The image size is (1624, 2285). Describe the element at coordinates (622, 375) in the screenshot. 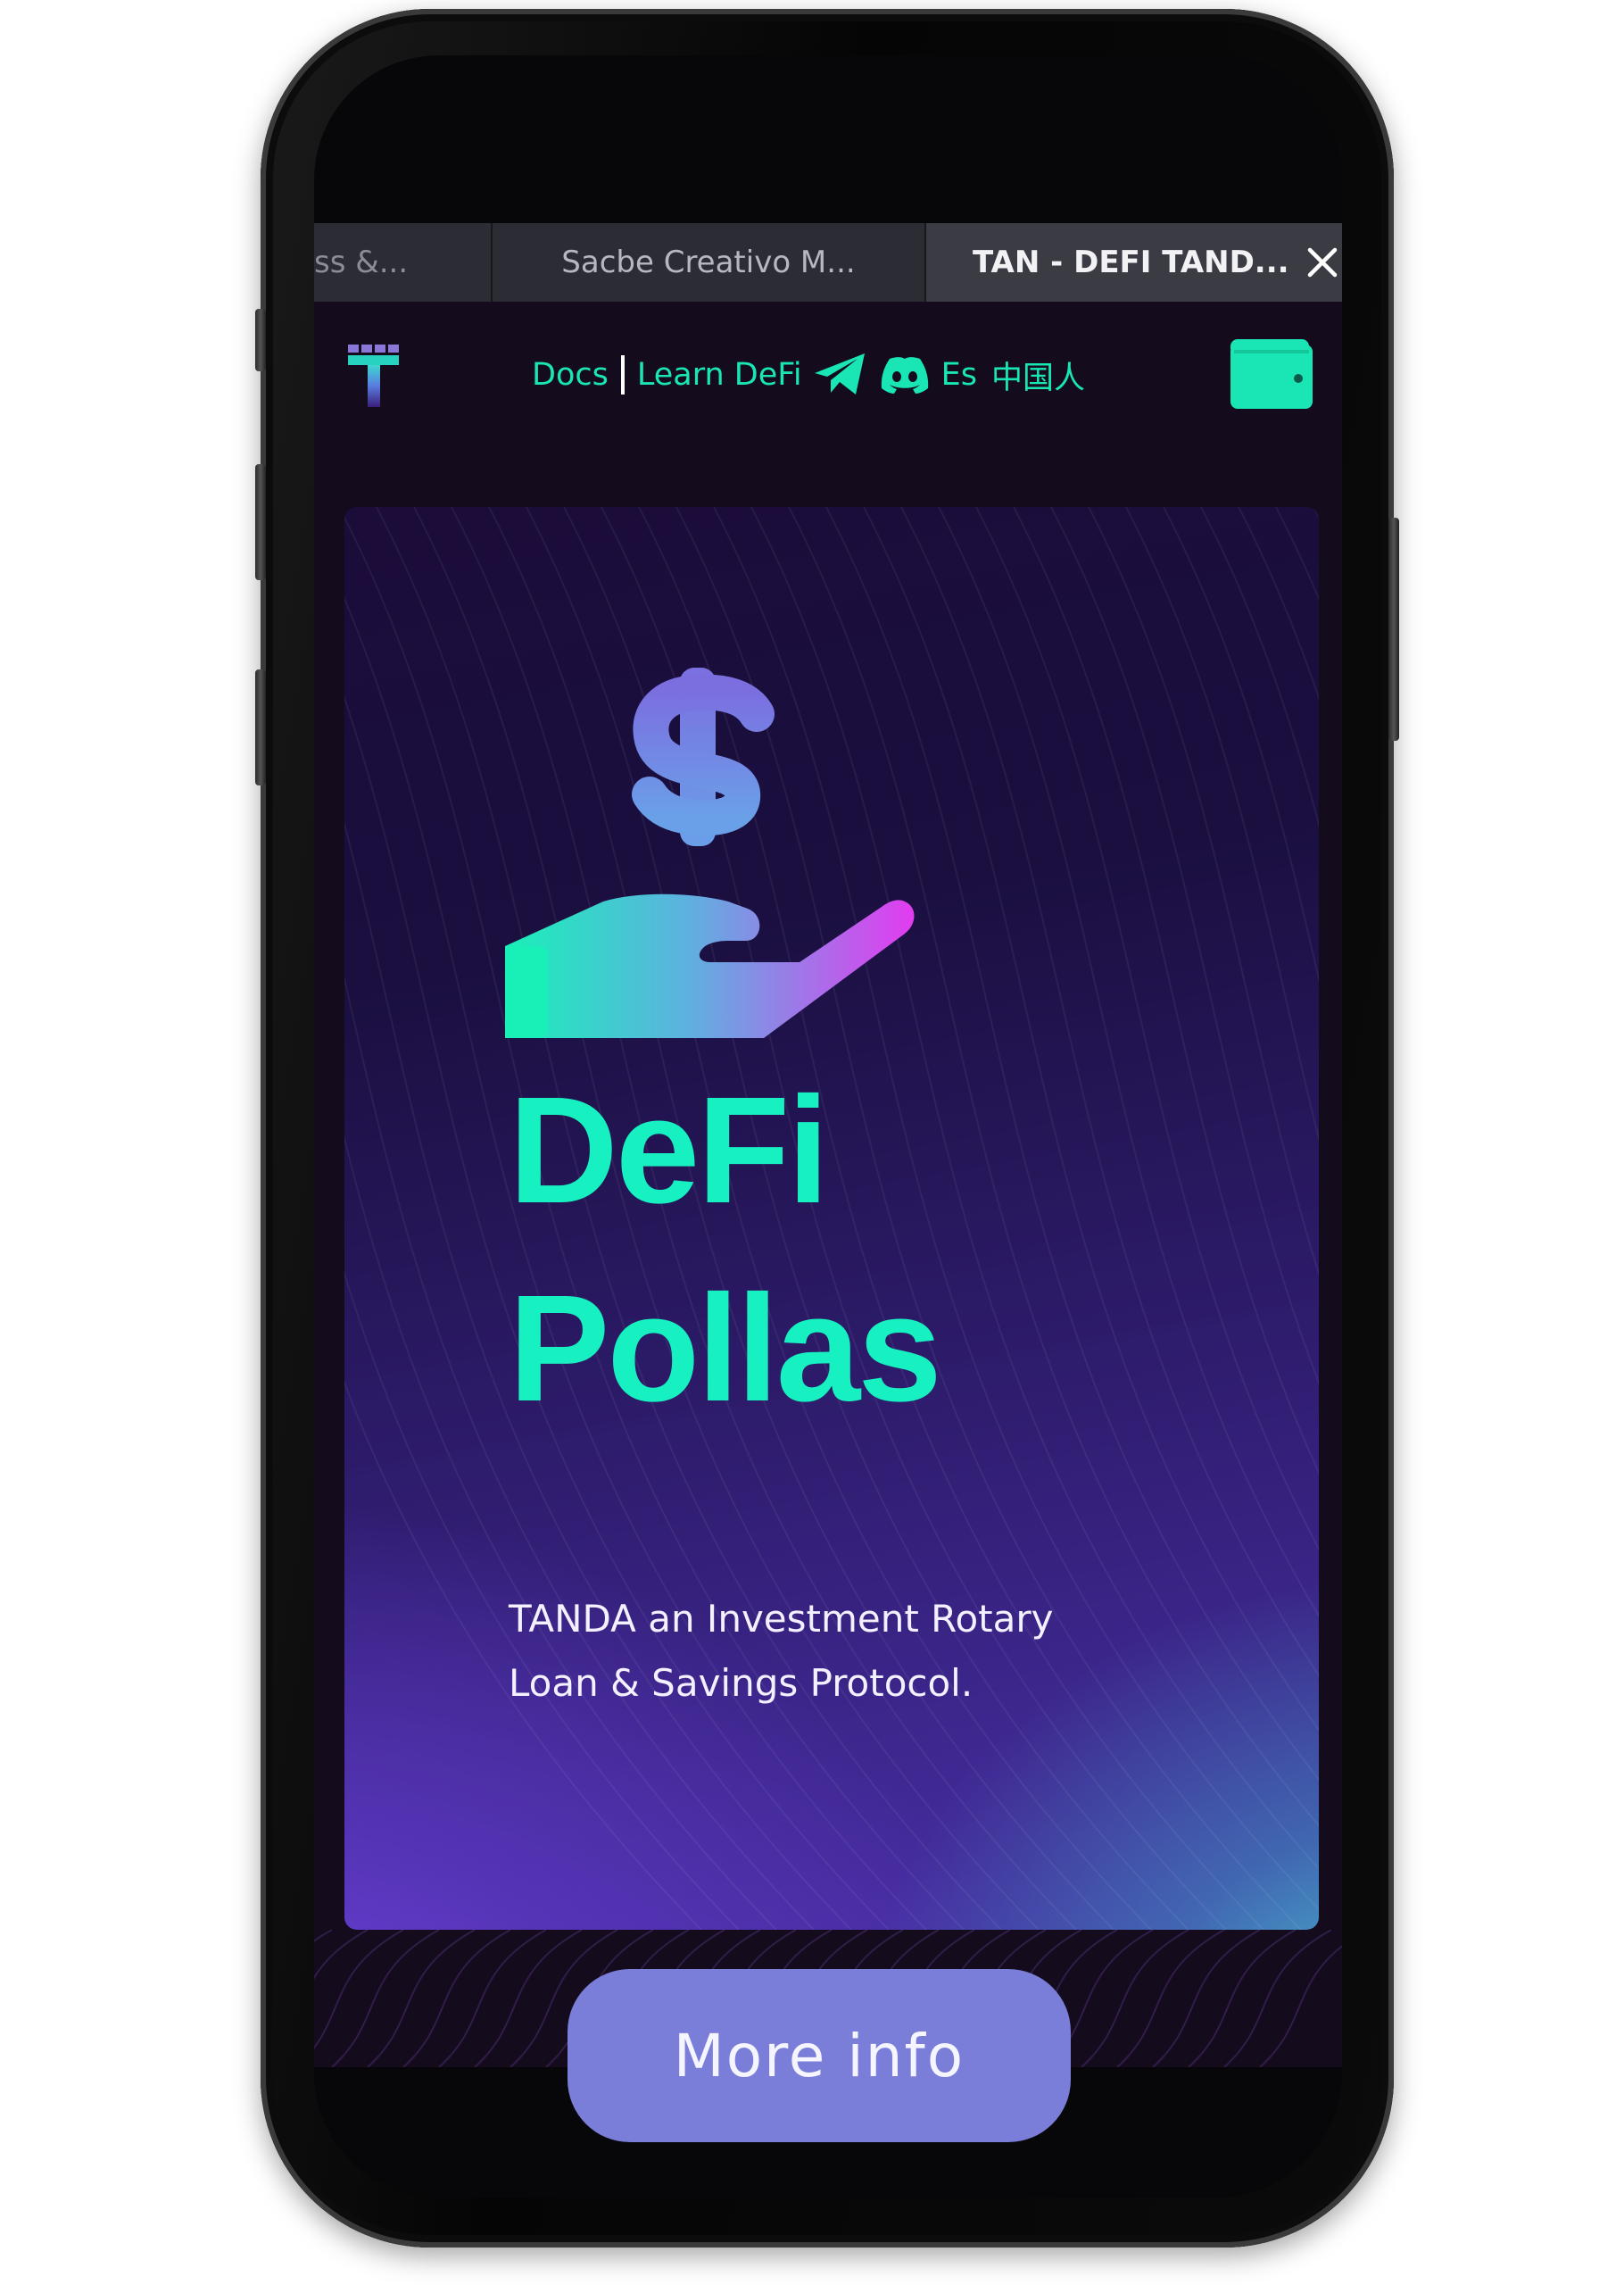

I see `nav-separator` at that location.